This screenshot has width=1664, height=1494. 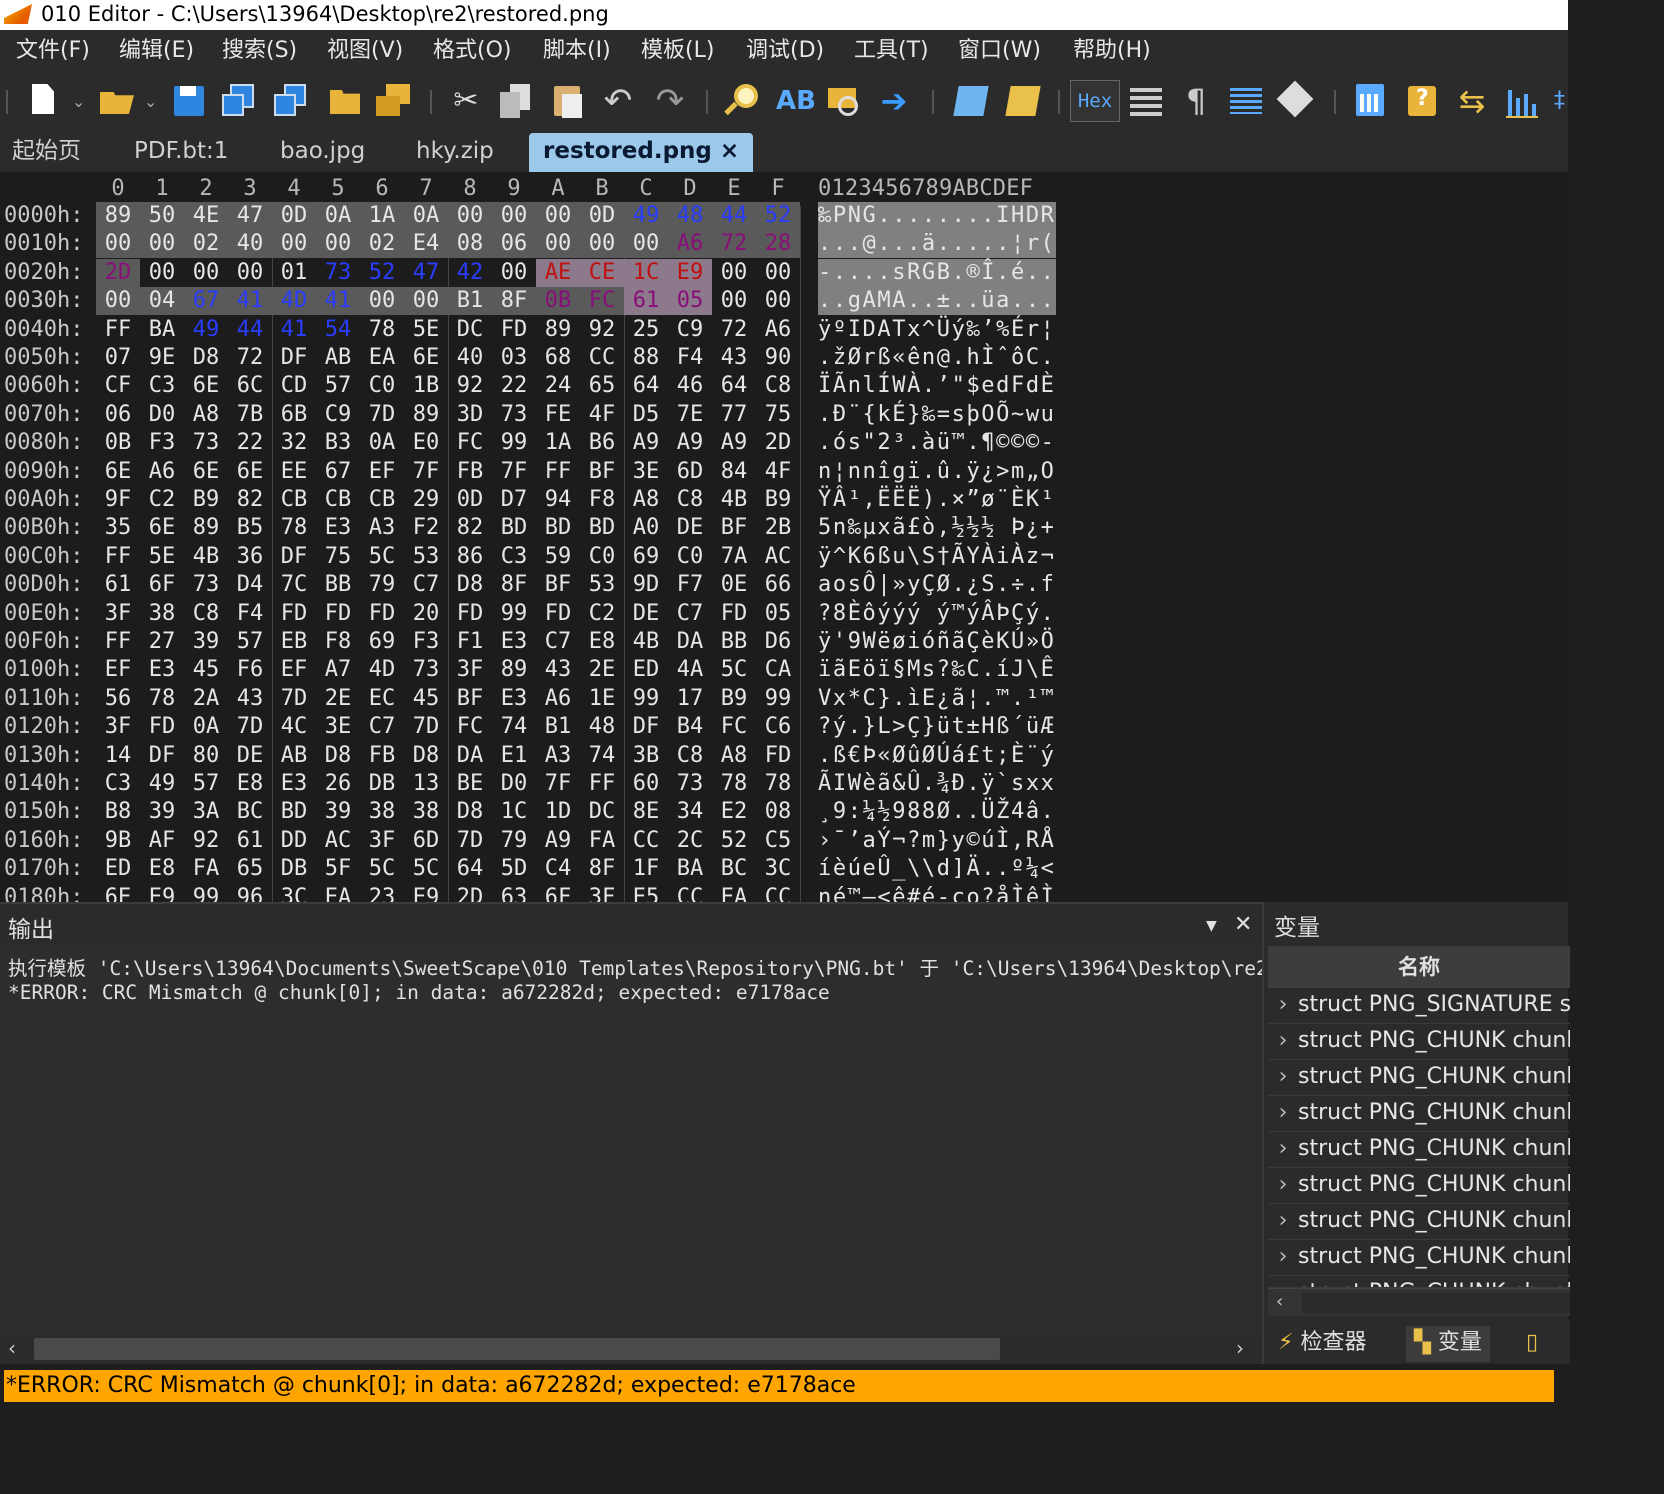 I want to click on hex-byte: 01, so click(x=294, y=273).